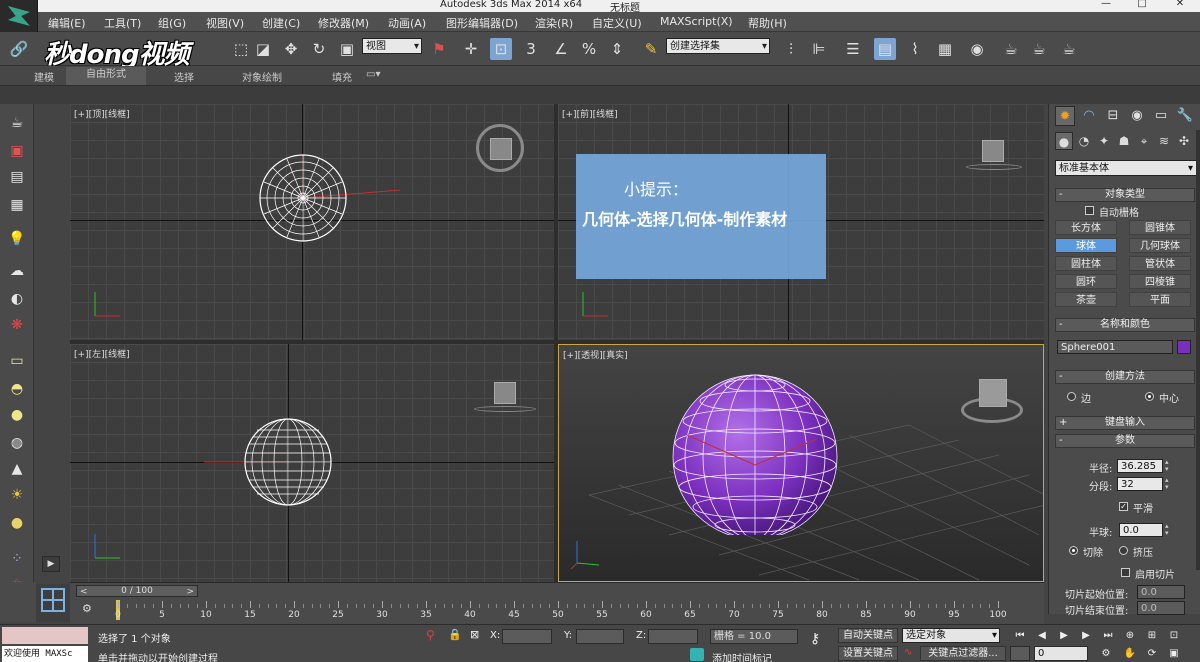 The image size is (1200, 662). What do you see at coordinates (1169, 484) in the screenshot?
I see `segments-spinner: ▴ ▾` at bounding box center [1169, 484].